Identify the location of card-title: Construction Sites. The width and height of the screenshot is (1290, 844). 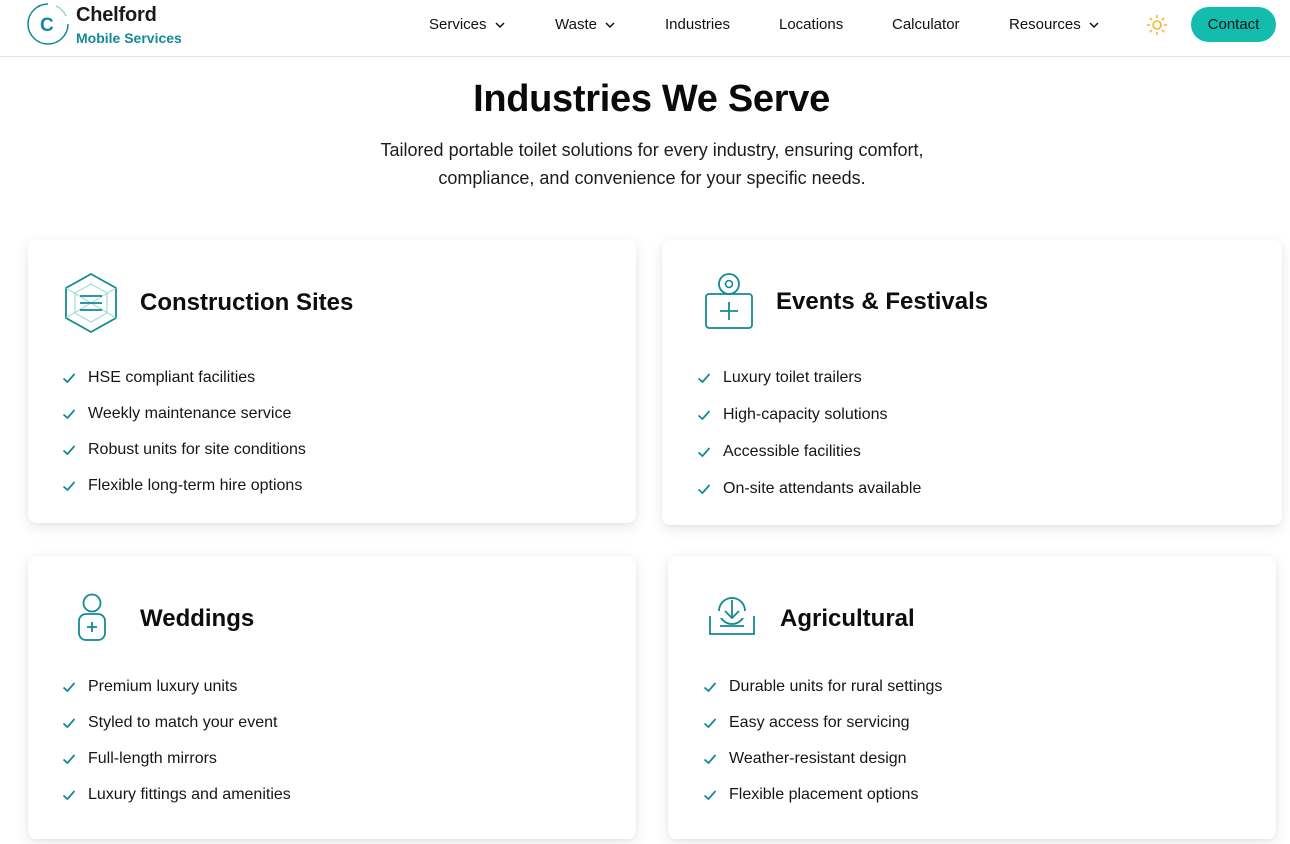
(247, 302).